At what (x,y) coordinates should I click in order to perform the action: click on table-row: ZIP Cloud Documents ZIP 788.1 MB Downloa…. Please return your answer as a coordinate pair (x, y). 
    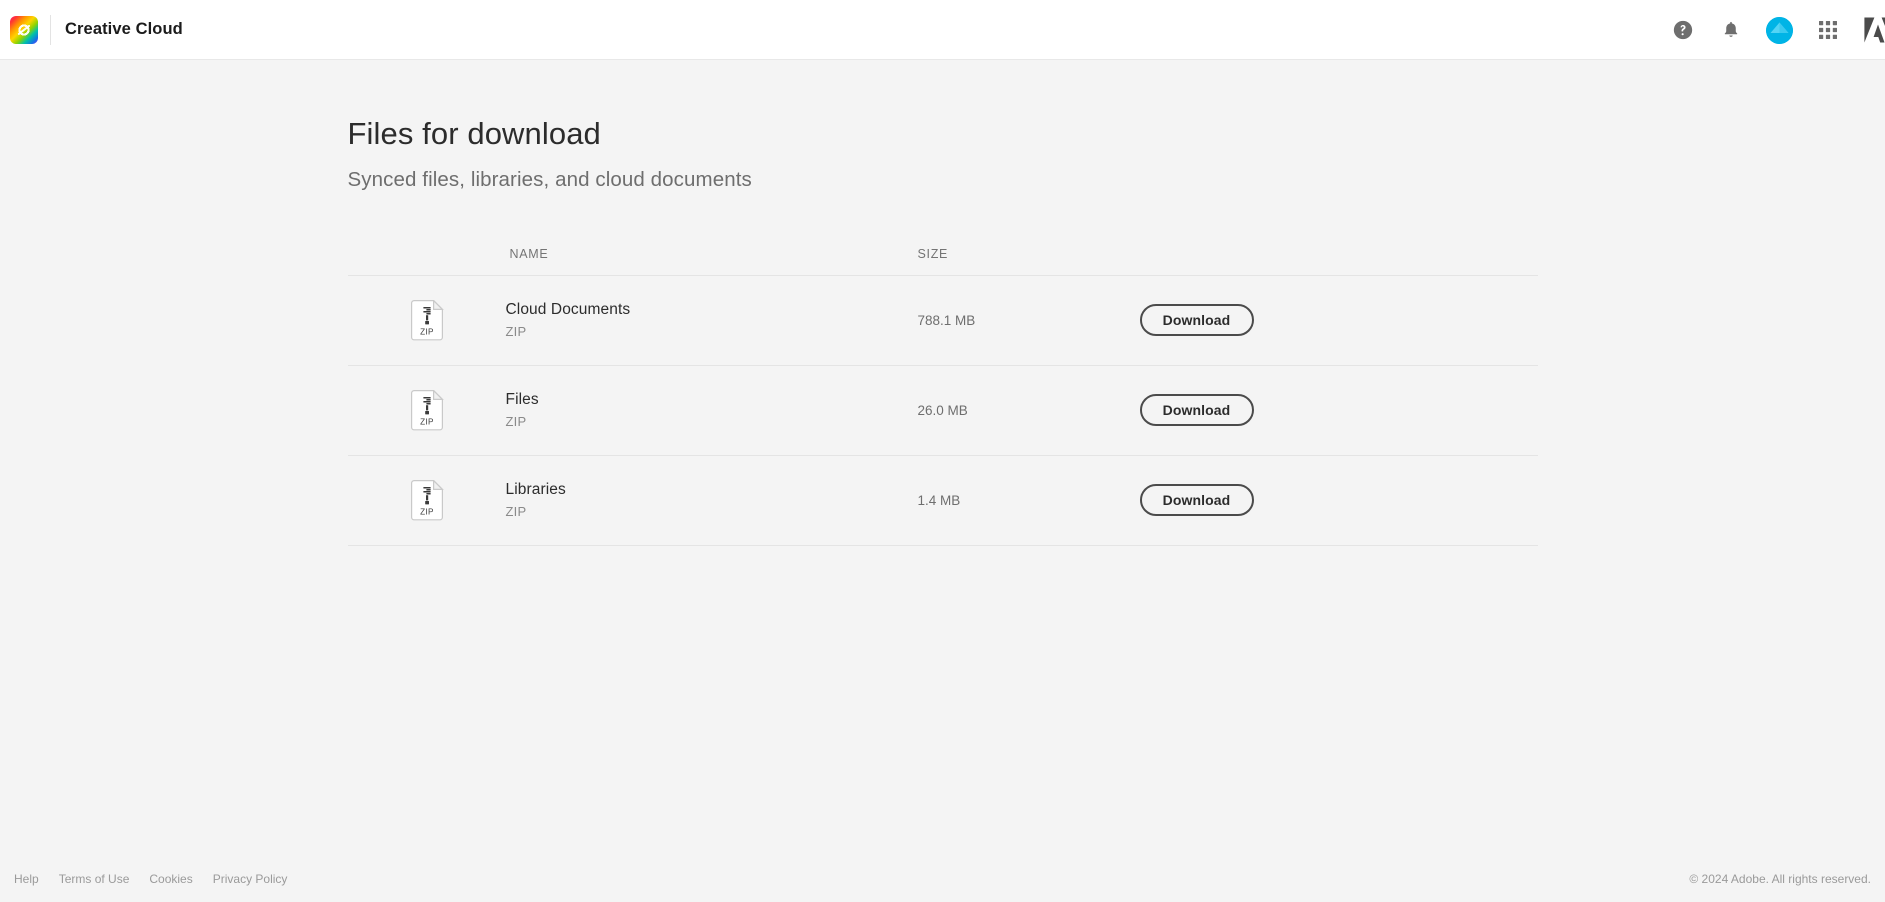
    Looking at the image, I should click on (942, 321).